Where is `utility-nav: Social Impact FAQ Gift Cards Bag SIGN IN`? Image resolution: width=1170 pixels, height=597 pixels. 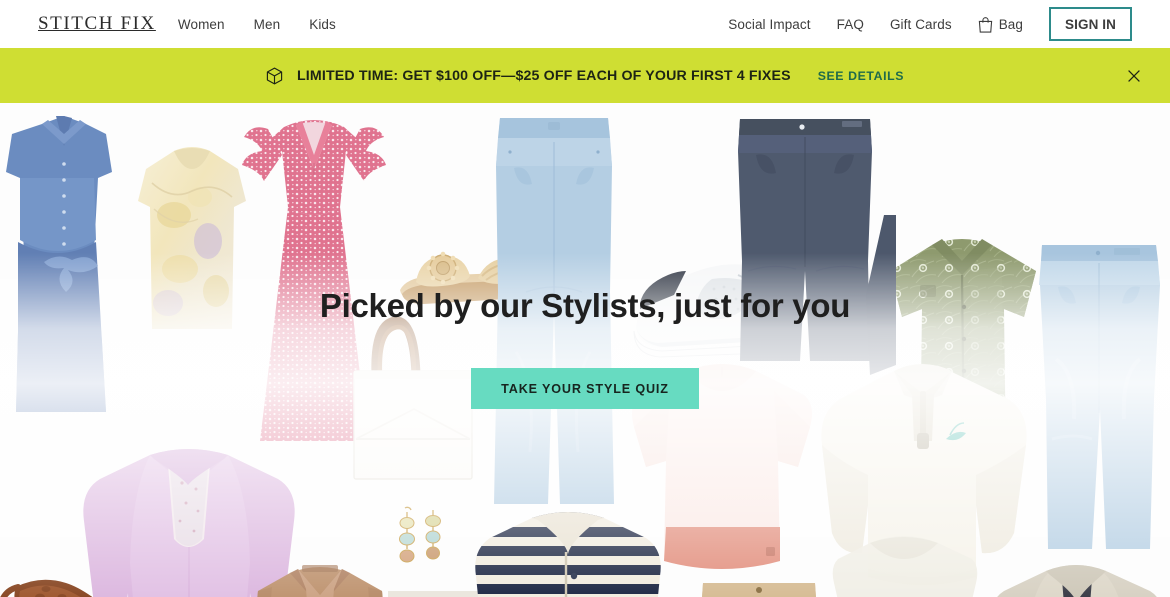
utility-nav: Social Impact FAQ Gift Cards Bag SIGN IN is located at coordinates (930, 24).